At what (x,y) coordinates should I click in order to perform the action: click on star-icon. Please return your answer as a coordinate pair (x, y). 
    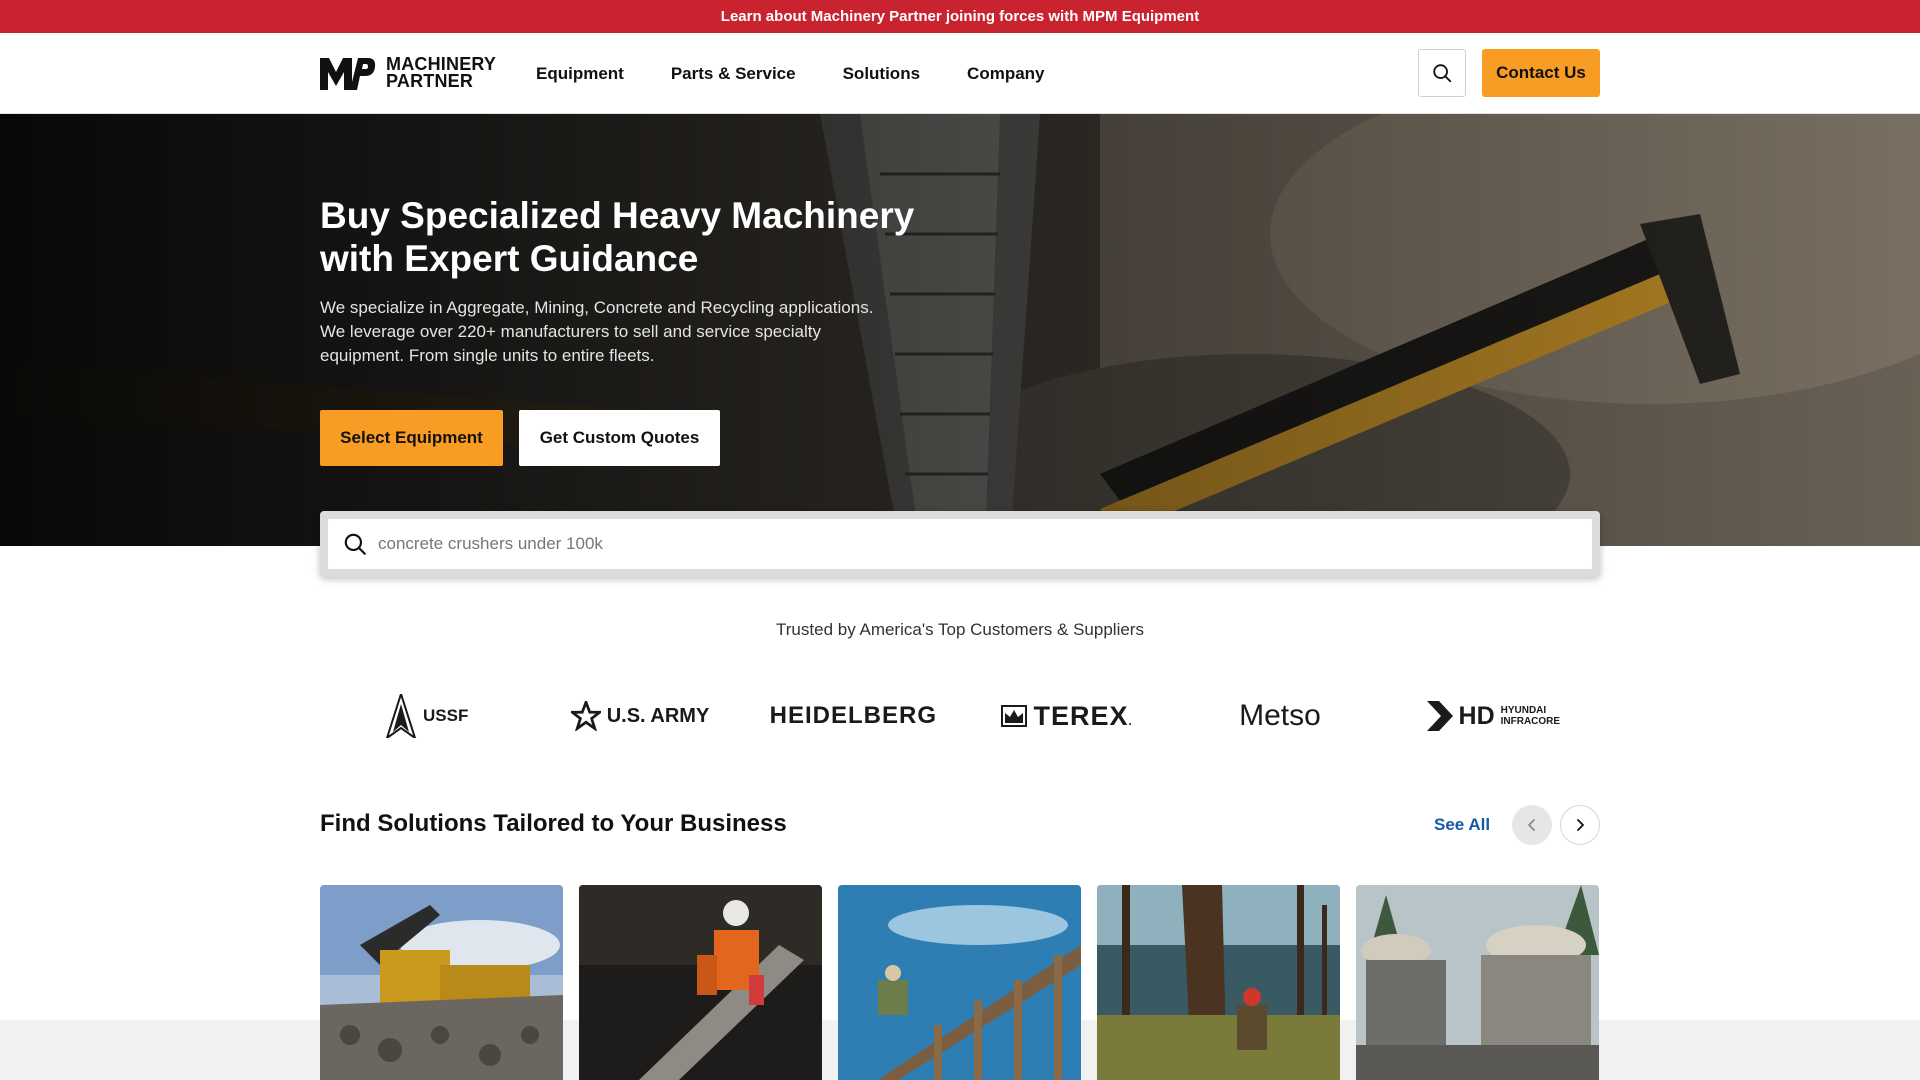
    Looking at the image, I should click on (585, 716).